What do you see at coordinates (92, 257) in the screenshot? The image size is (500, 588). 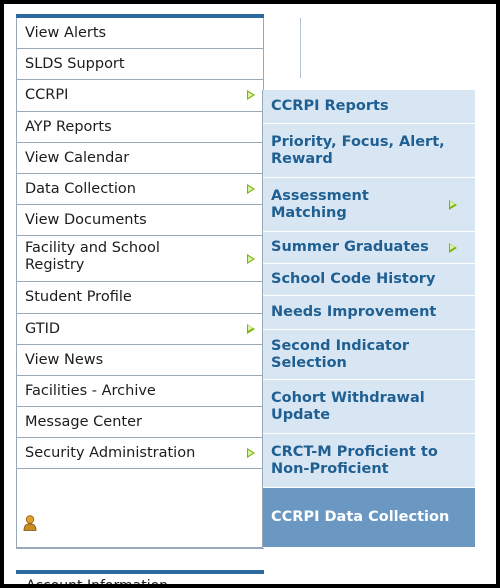 I see `nav-item-label: Facility and School Registry` at bounding box center [92, 257].